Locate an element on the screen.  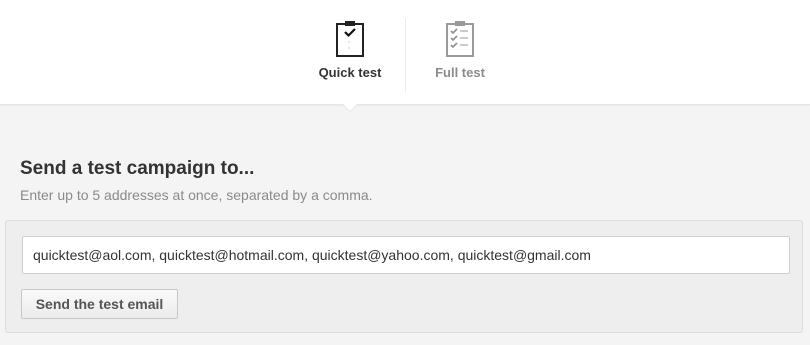
clipboard-checklist-icon is located at coordinates (460, 39).